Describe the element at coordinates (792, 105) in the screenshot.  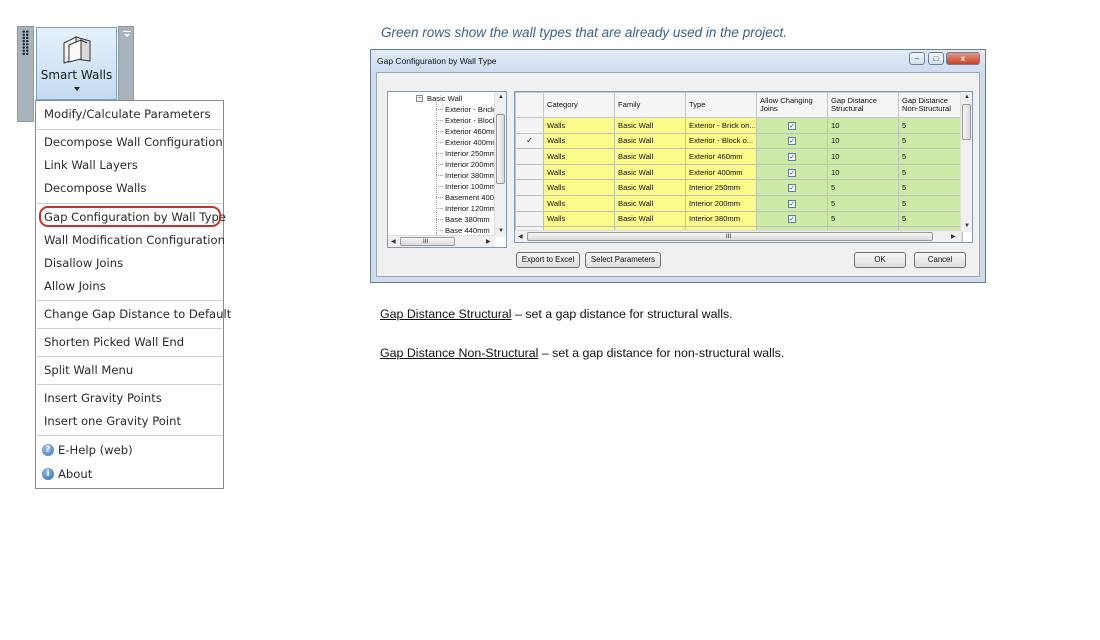
I see `column-header-allow-changing-joins: Allow Changing Joins` at that location.